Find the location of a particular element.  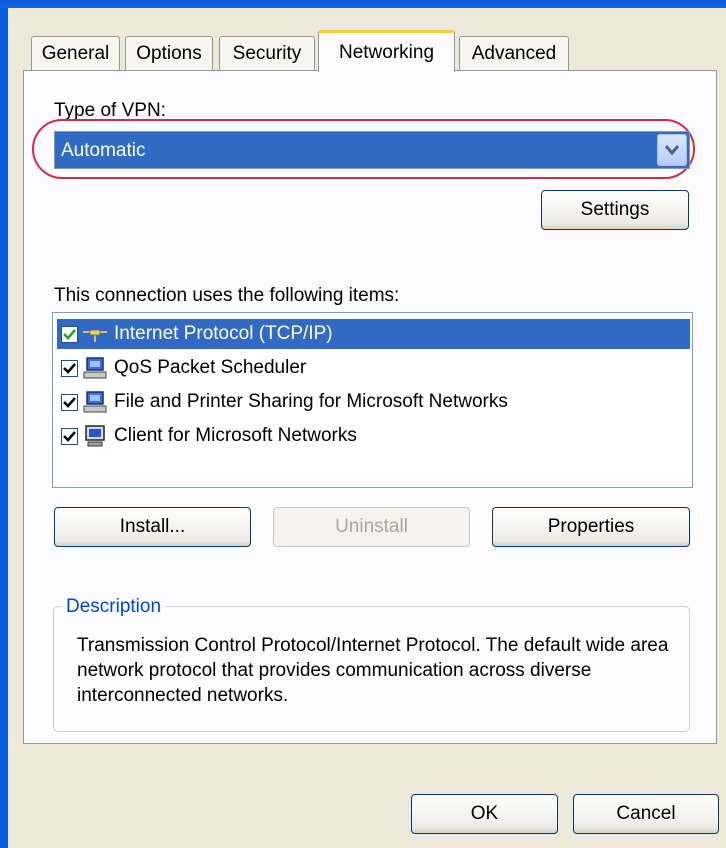

description-legend: Description is located at coordinates (114, 607).